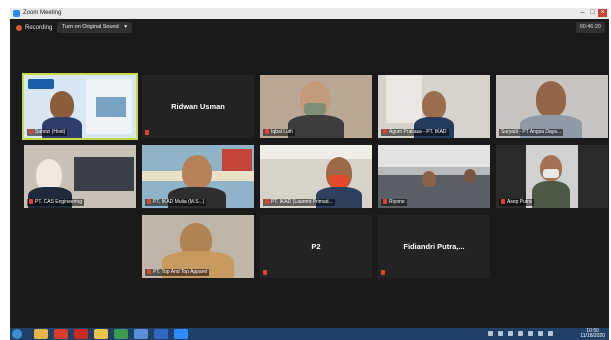  I want to click on system-clock: 10:50 11/18/2020, so click(592, 334).